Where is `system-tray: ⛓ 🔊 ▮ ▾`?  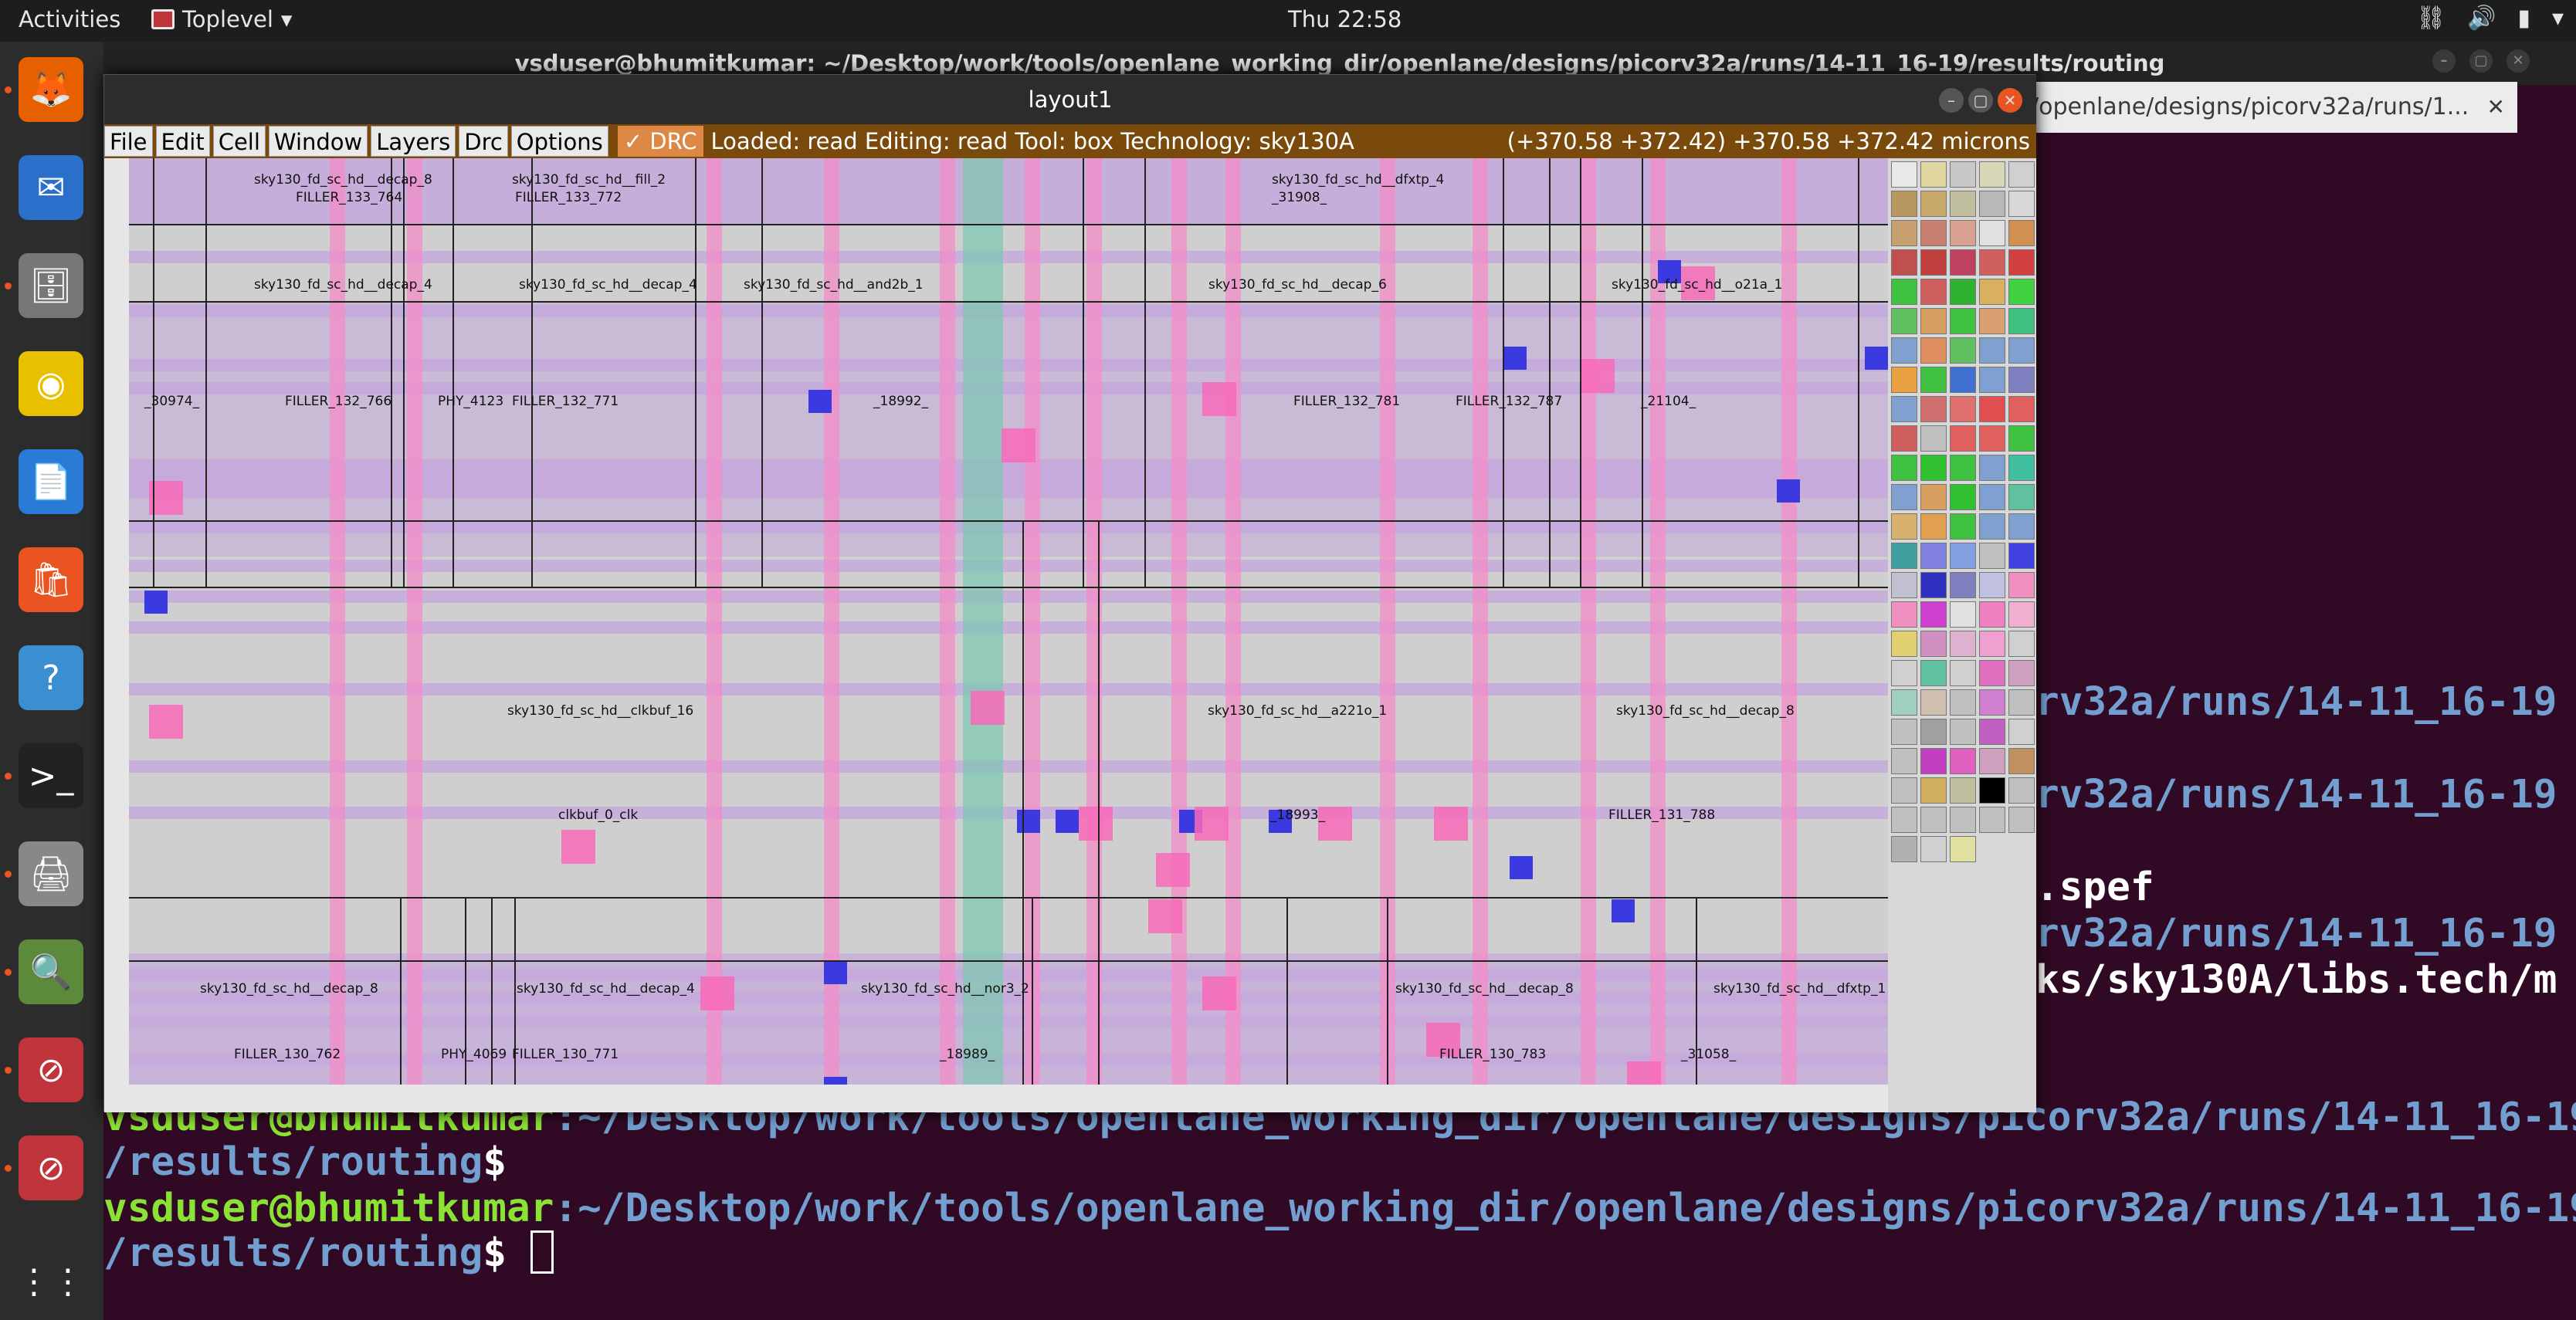 system-tray: ⛓ 🔊 ▮ ▾ is located at coordinates (2496, 18).